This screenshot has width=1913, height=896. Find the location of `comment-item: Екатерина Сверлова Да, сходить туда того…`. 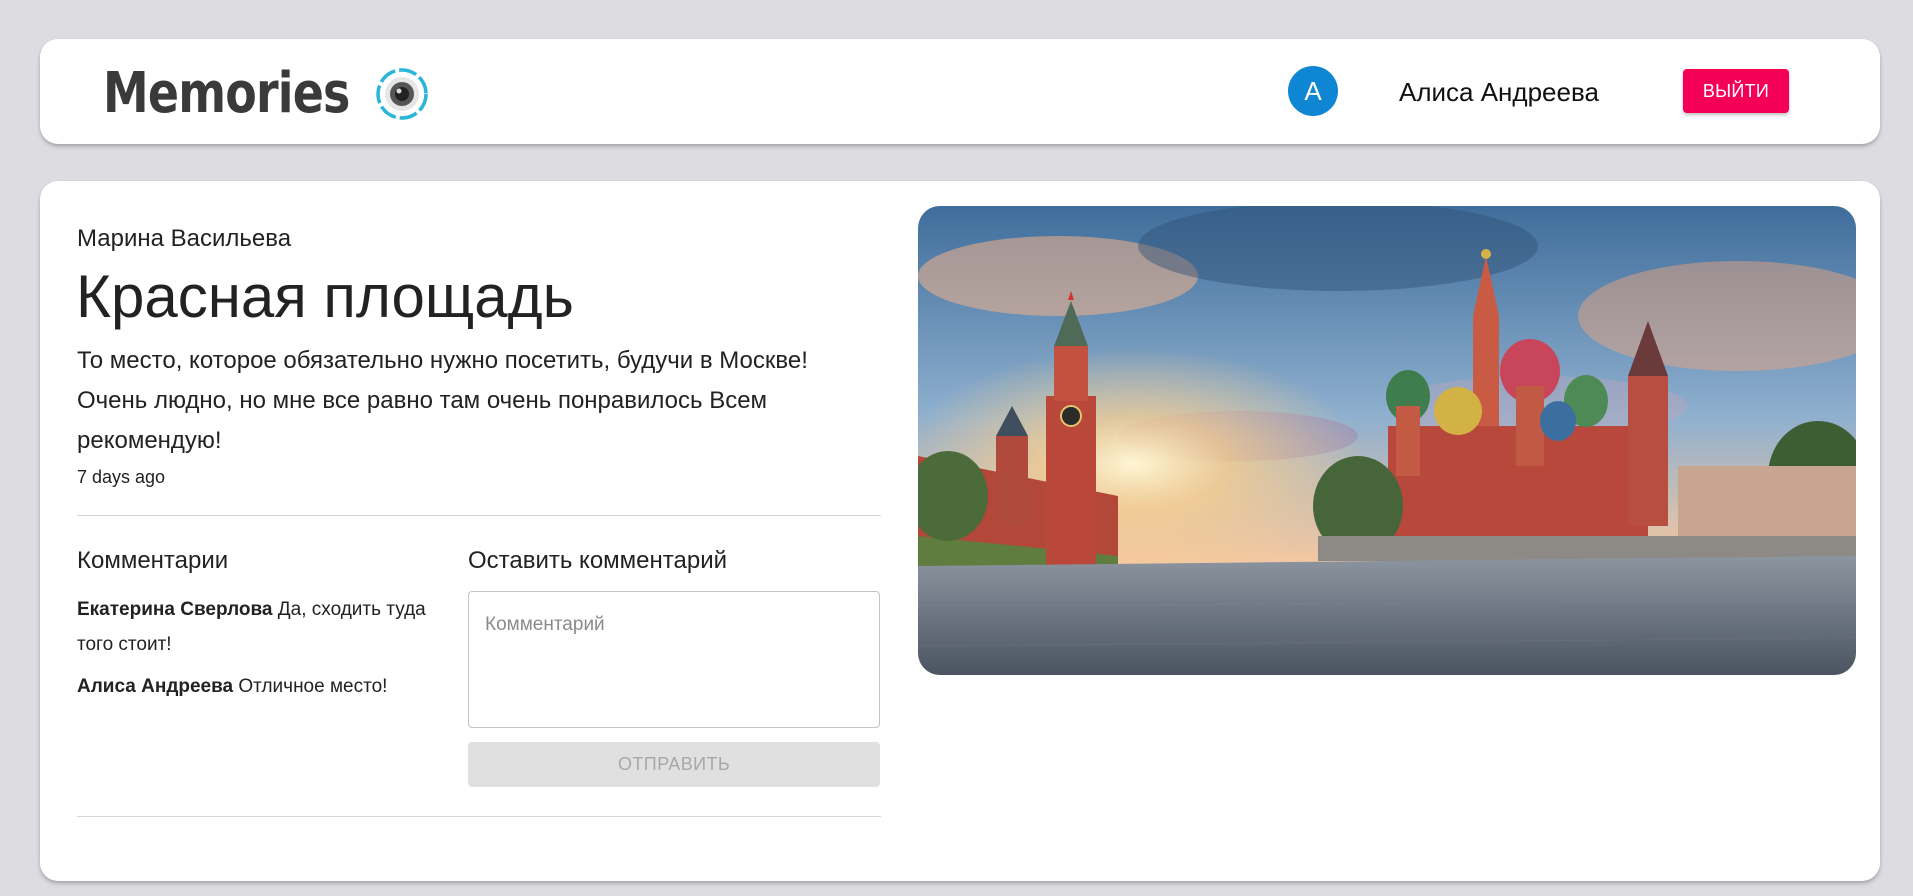

comment-item: Екатерина Сверлова Да, сходить туда того… is located at coordinates (257, 627).